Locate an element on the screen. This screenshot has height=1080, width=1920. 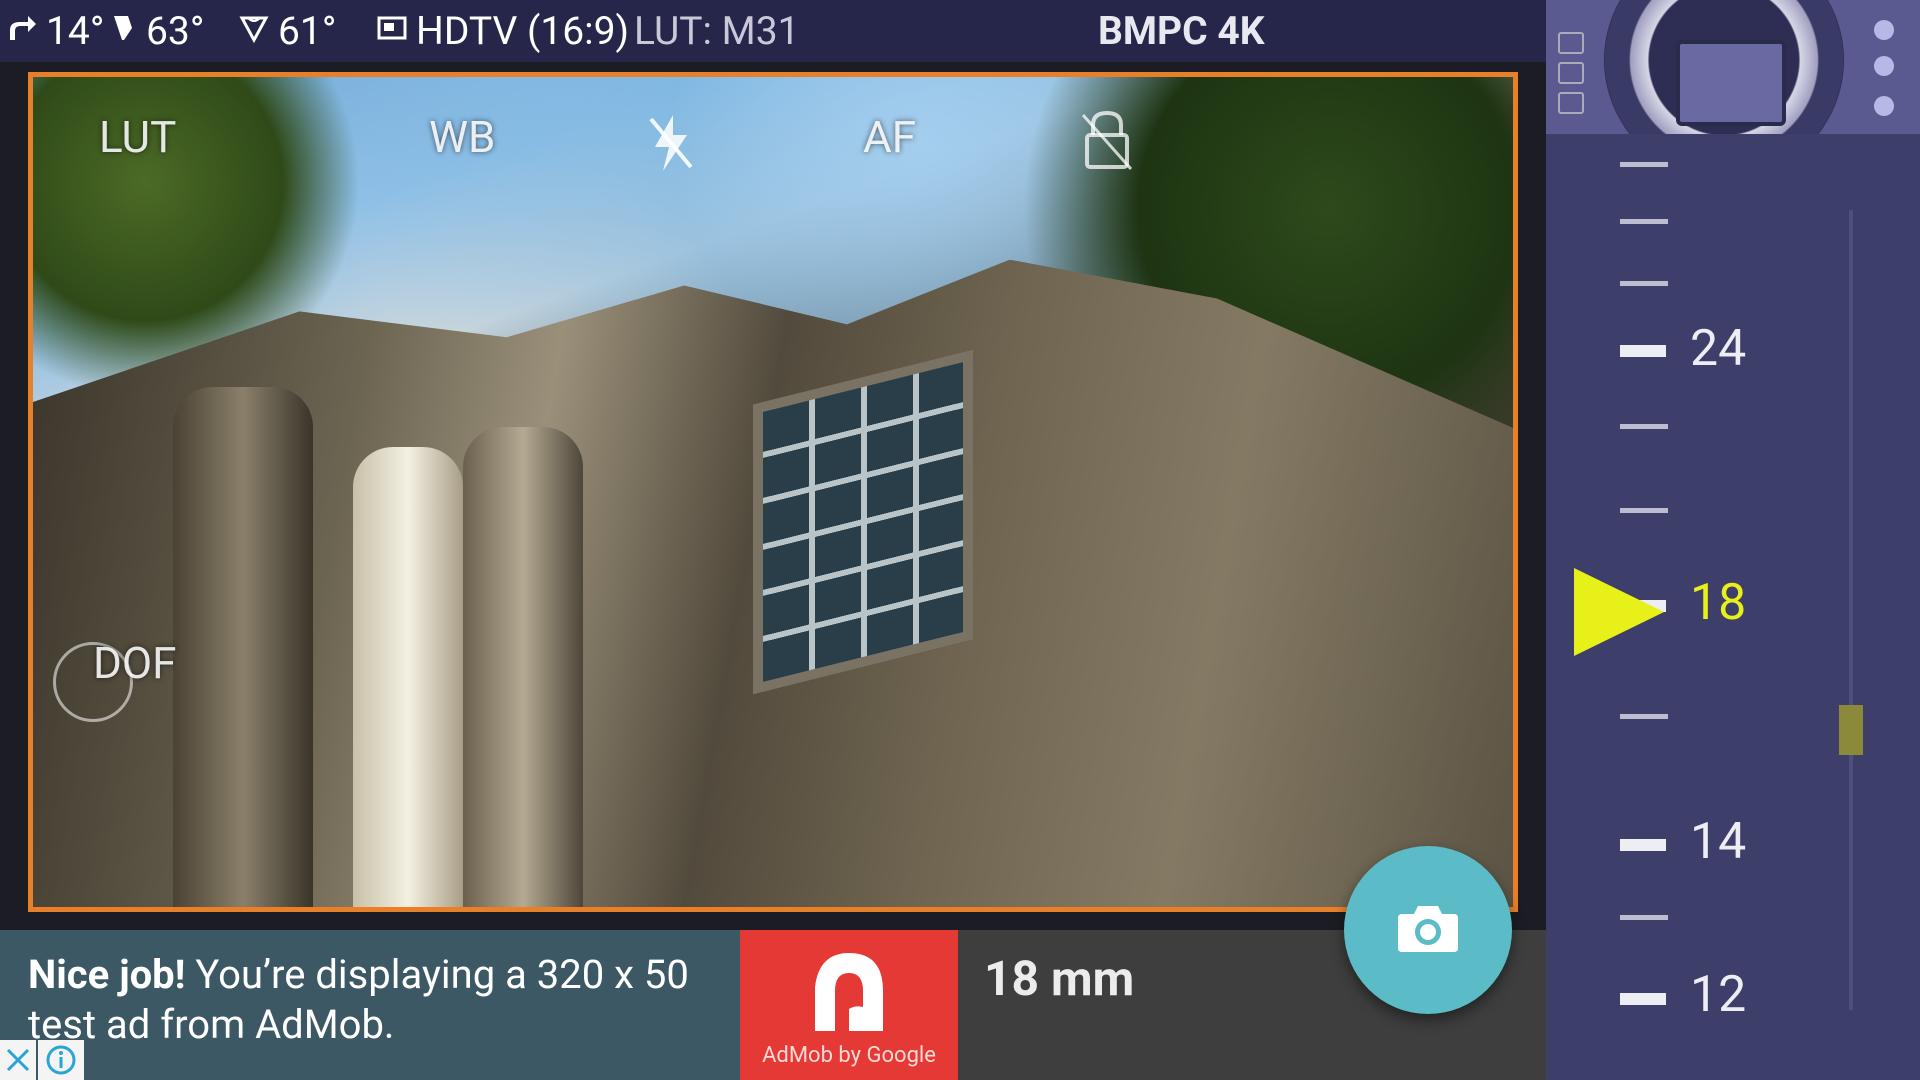
lut-readout: LUT: M31 is located at coordinates (717, 31).